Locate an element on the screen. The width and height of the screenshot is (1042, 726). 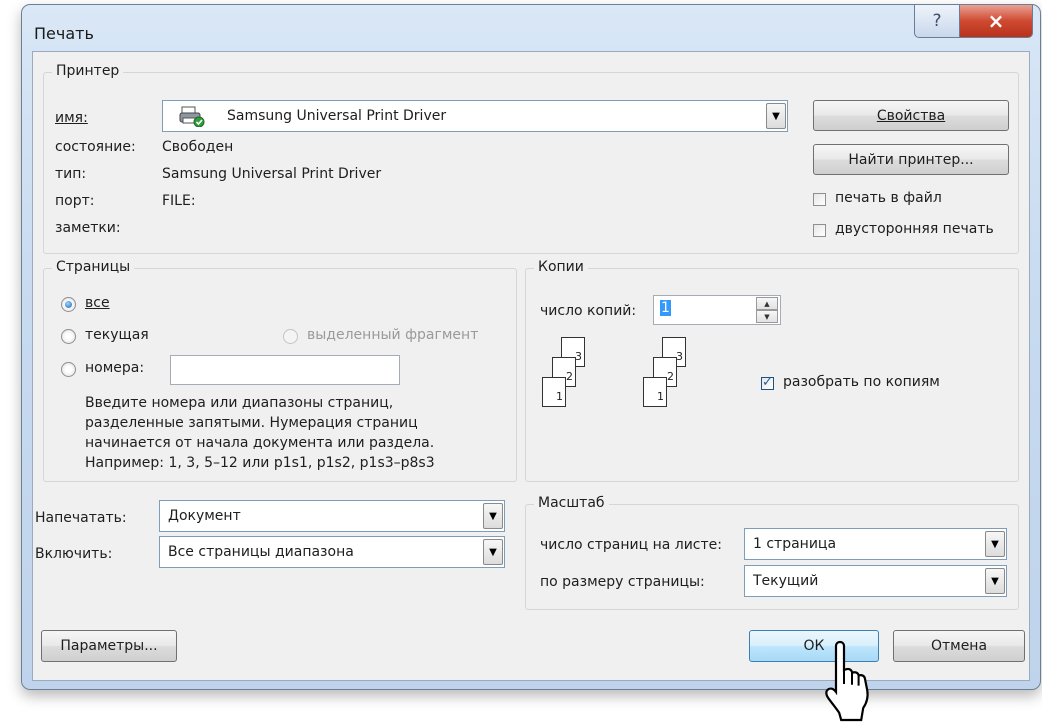
printer-group-title: Принтер is located at coordinates (88, 71).